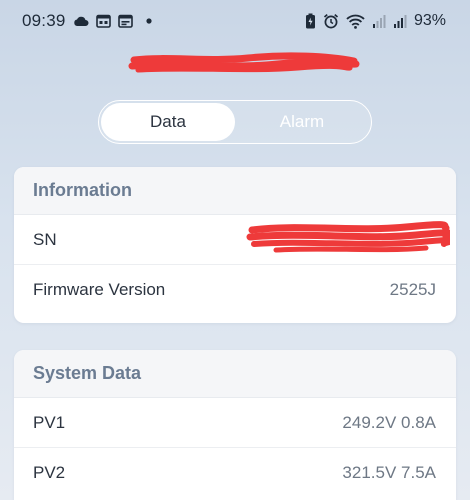  I want to click on tab-data: Data, so click(168, 122).